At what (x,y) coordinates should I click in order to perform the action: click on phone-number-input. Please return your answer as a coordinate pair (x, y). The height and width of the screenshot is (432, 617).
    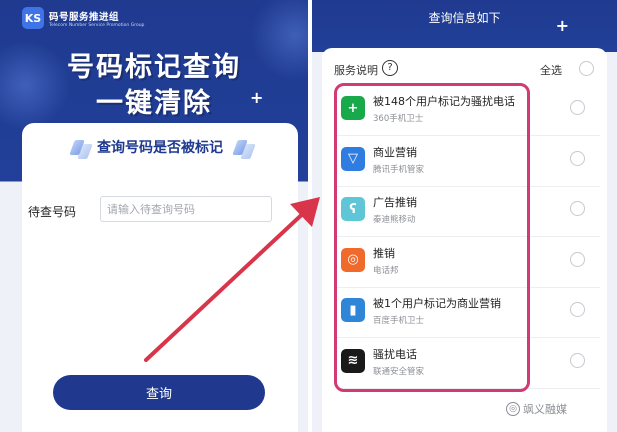
    Looking at the image, I should click on (186, 209).